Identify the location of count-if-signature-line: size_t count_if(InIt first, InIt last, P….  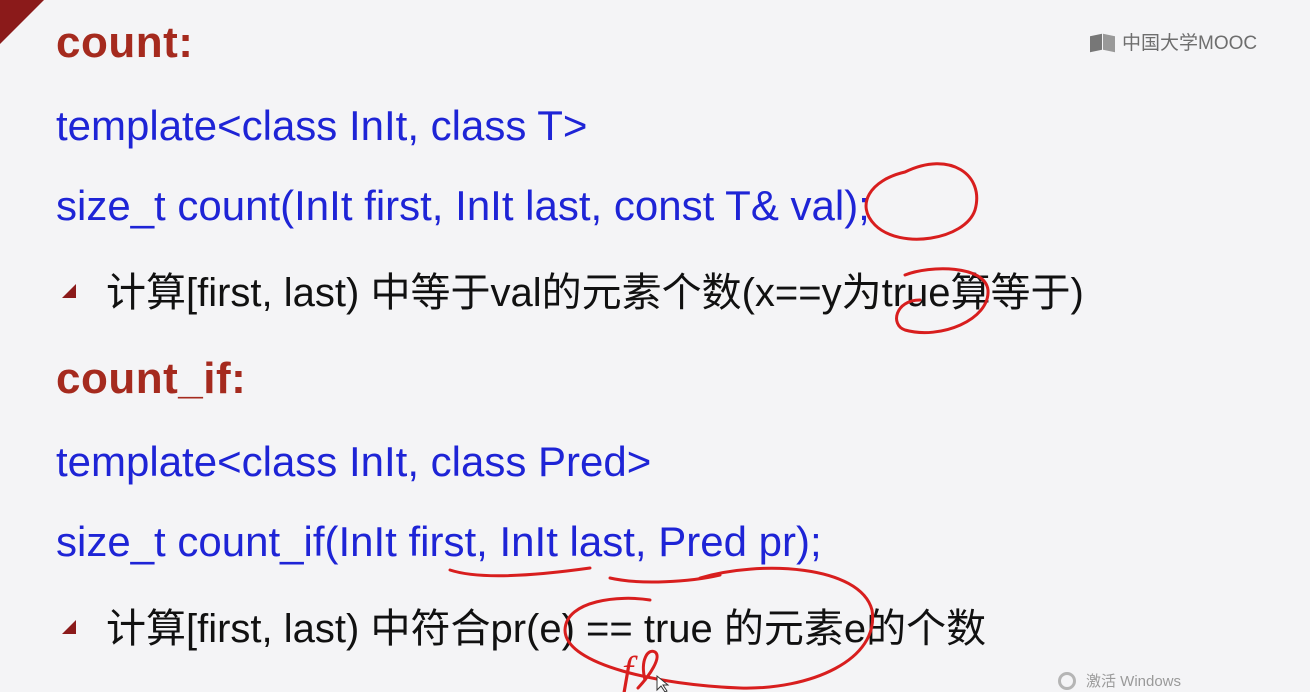
(439, 541).